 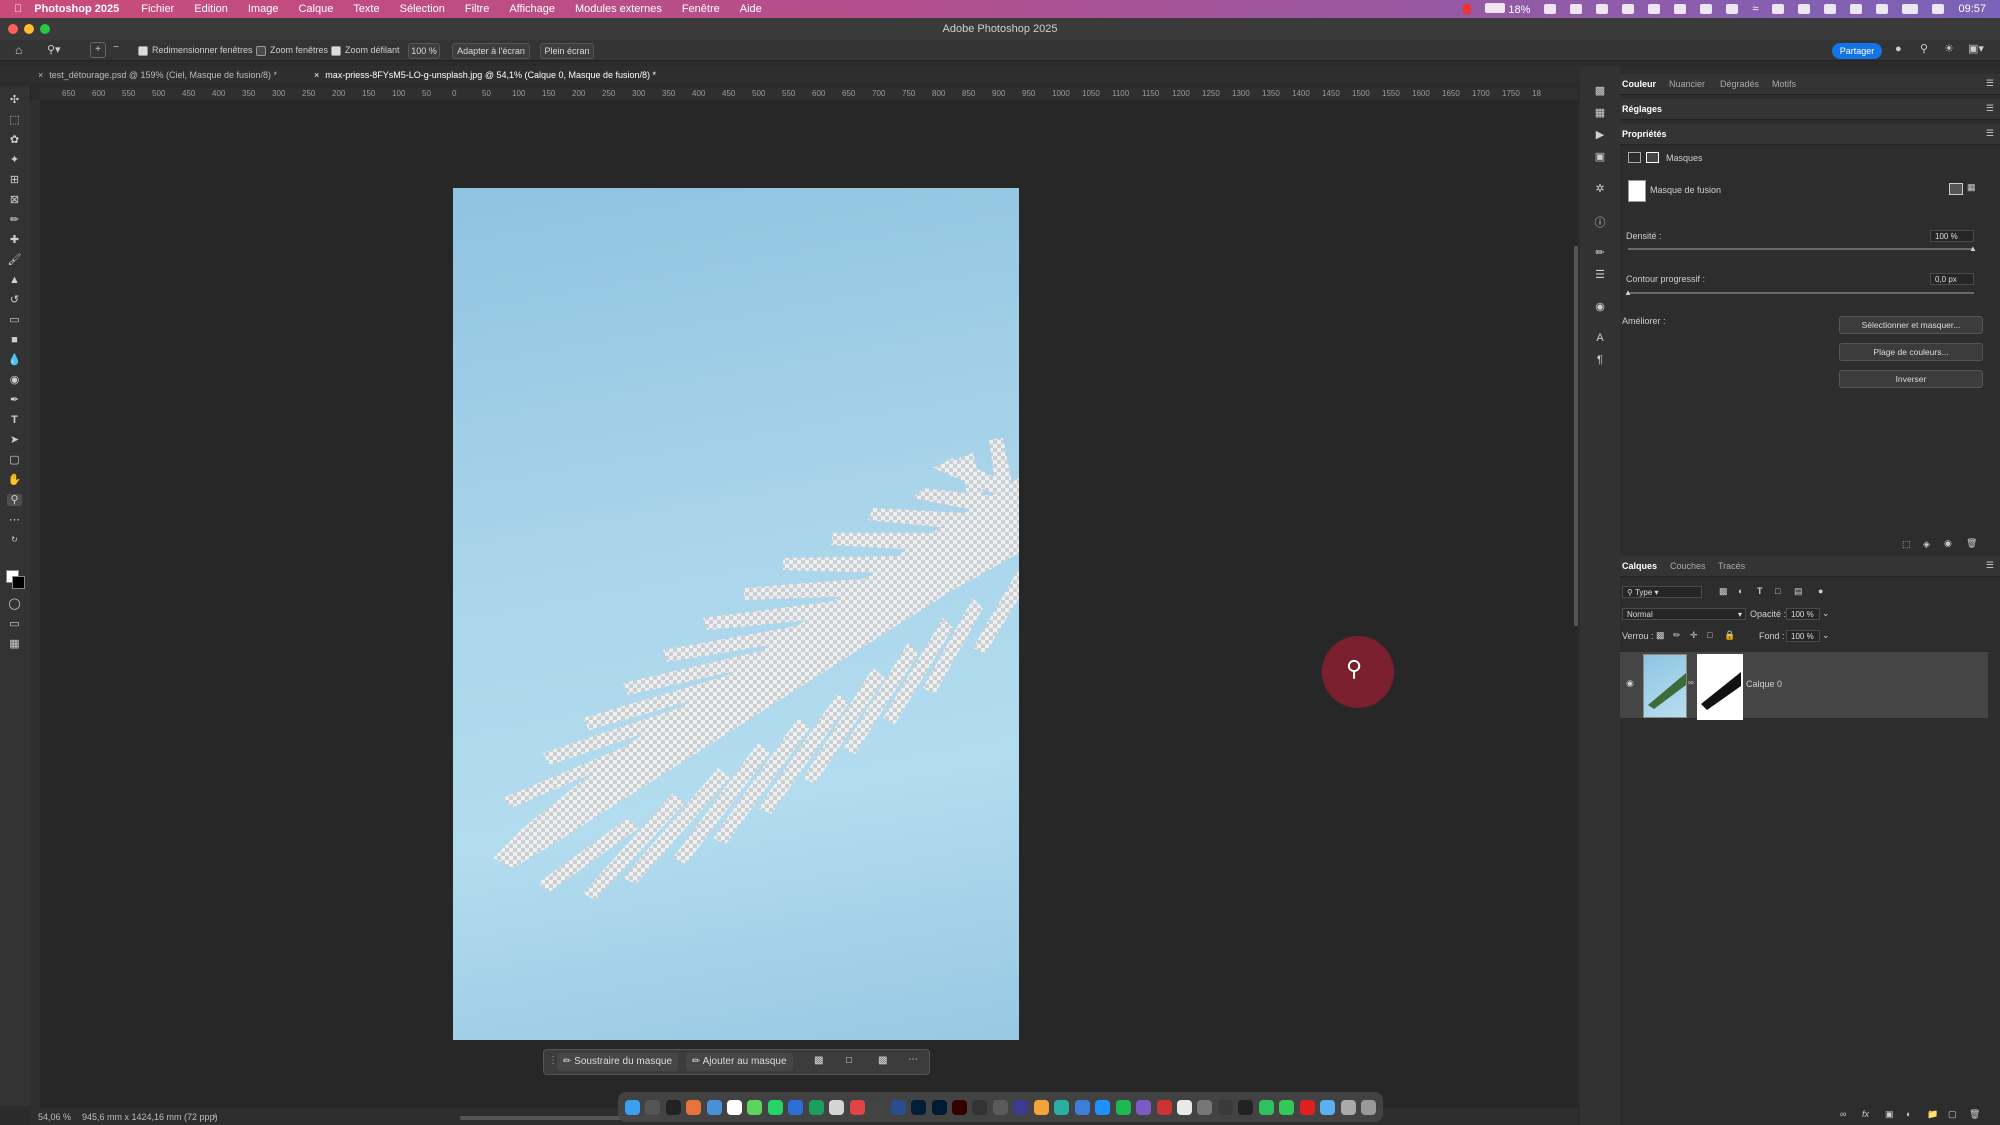 I want to click on screen-mode-icon: ▭, so click(x=14, y=624).